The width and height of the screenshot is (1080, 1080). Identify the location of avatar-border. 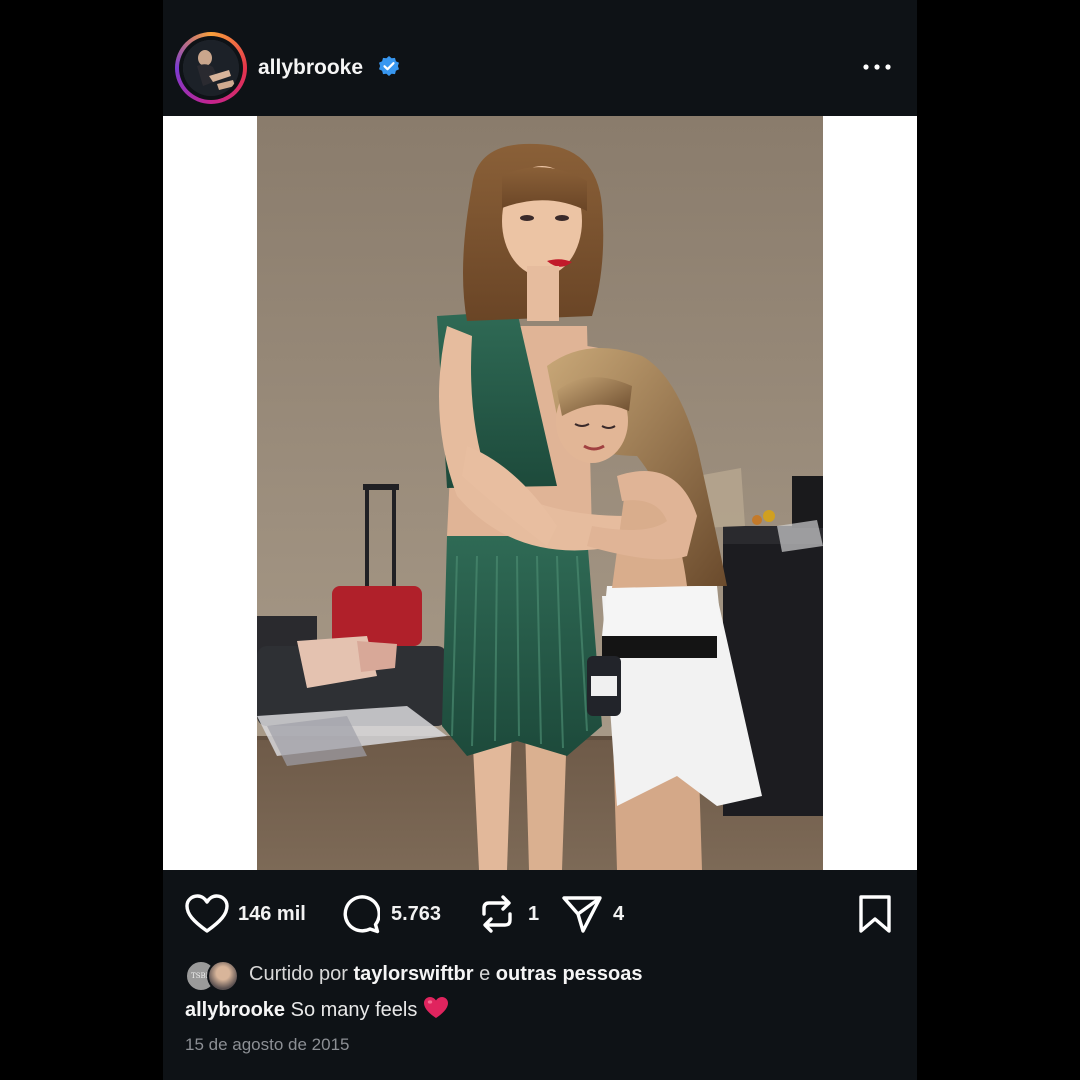
(211, 68).